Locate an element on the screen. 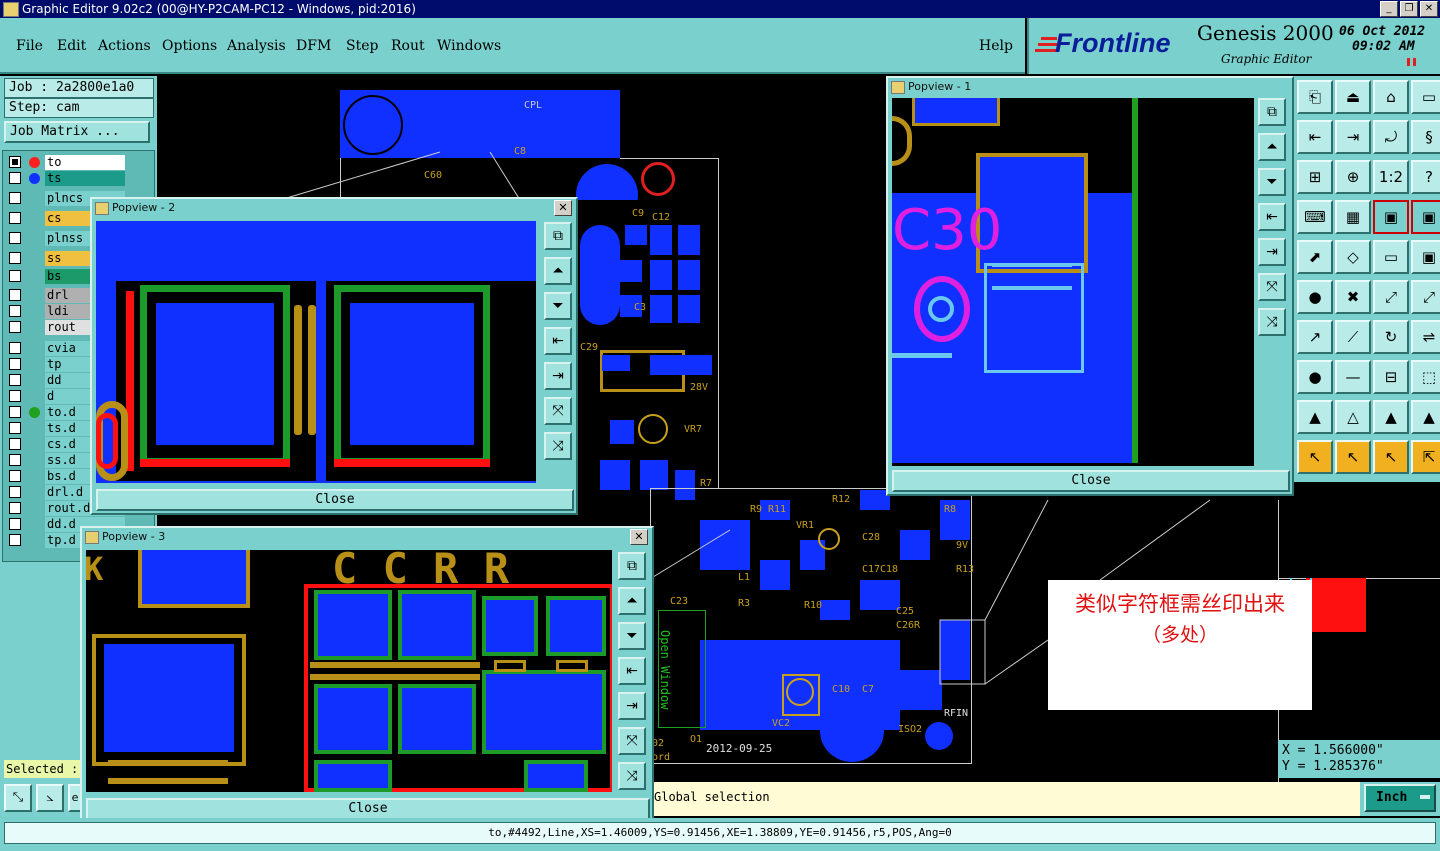 This screenshot has height=851, width=1440. popview-3-close-icon: ✕ is located at coordinates (639, 537).